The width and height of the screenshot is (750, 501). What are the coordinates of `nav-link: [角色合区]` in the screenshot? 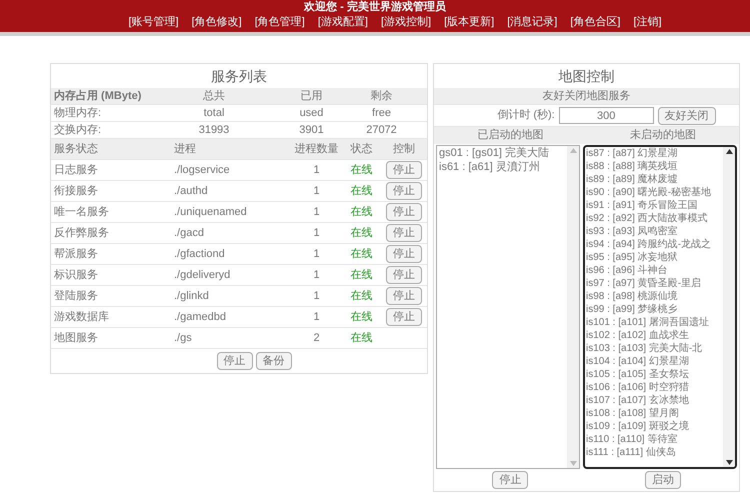 It's located at (595, 22).